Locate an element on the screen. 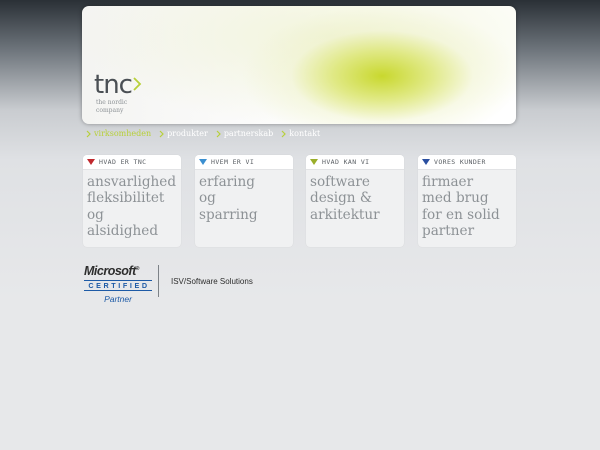  box-header: hvad er tnc is located at coordinates (132, 162).